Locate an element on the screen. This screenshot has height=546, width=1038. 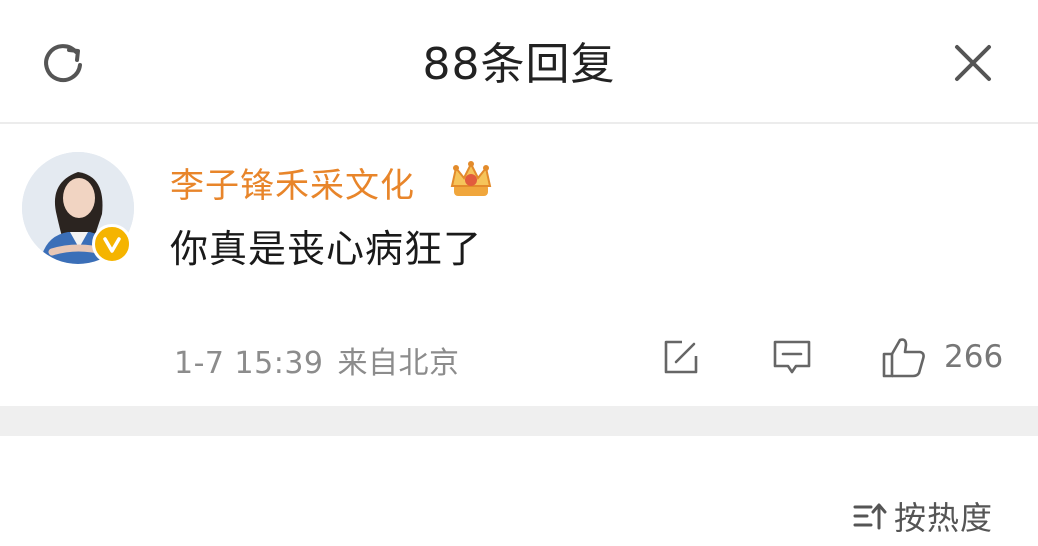
close-button is located at coordinates (973, 63).